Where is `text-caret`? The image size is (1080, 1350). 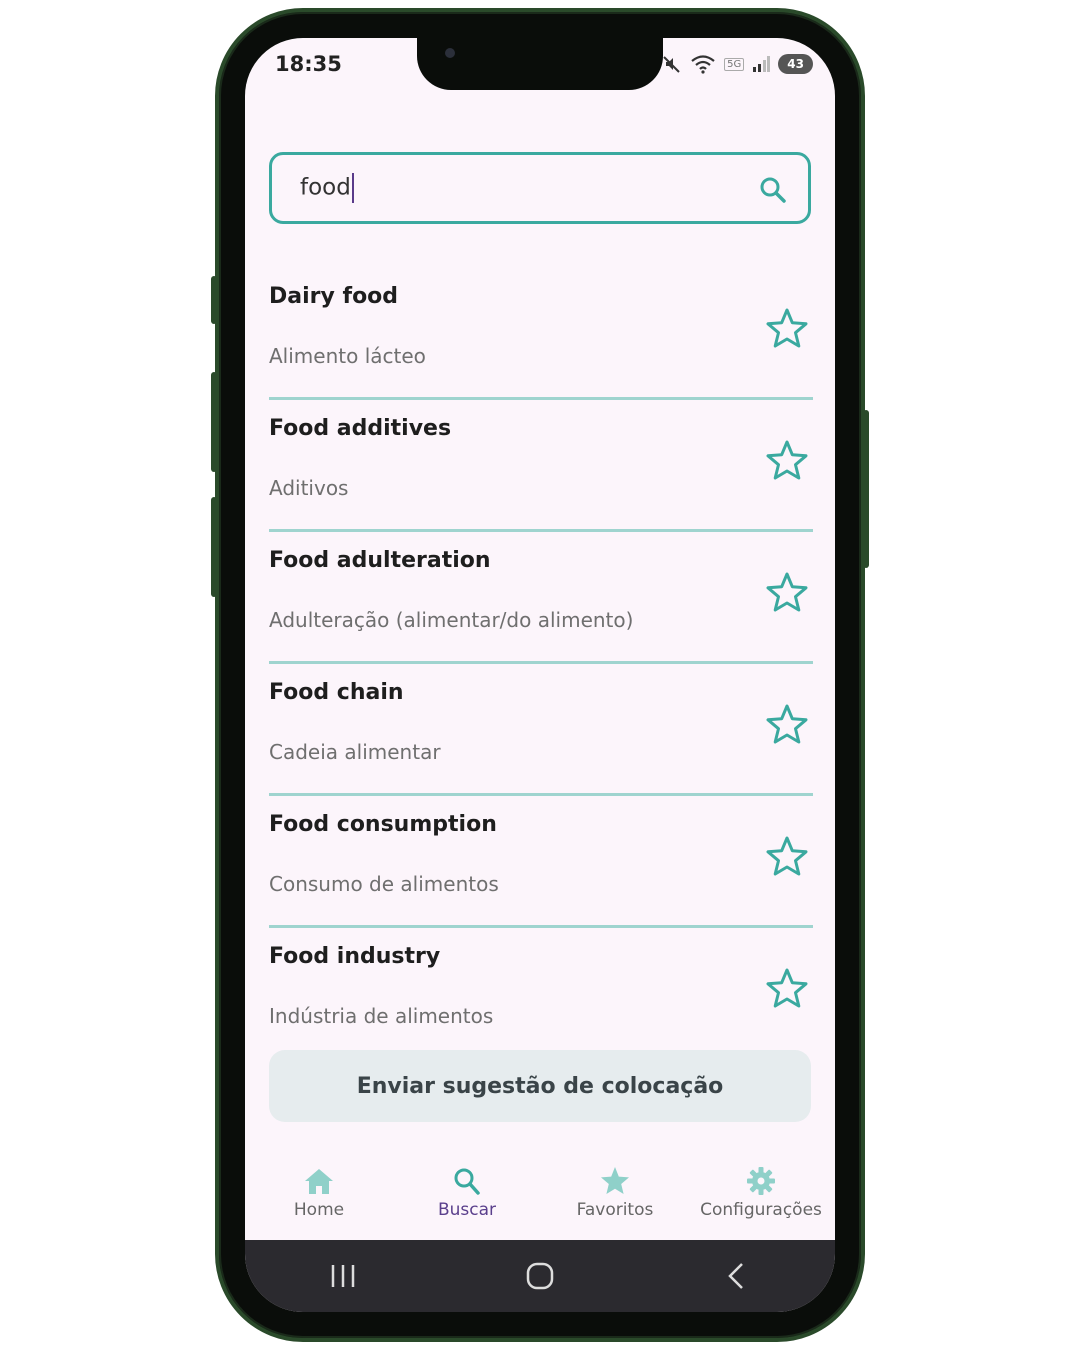
text-caret is located at coordinates (352, 188).